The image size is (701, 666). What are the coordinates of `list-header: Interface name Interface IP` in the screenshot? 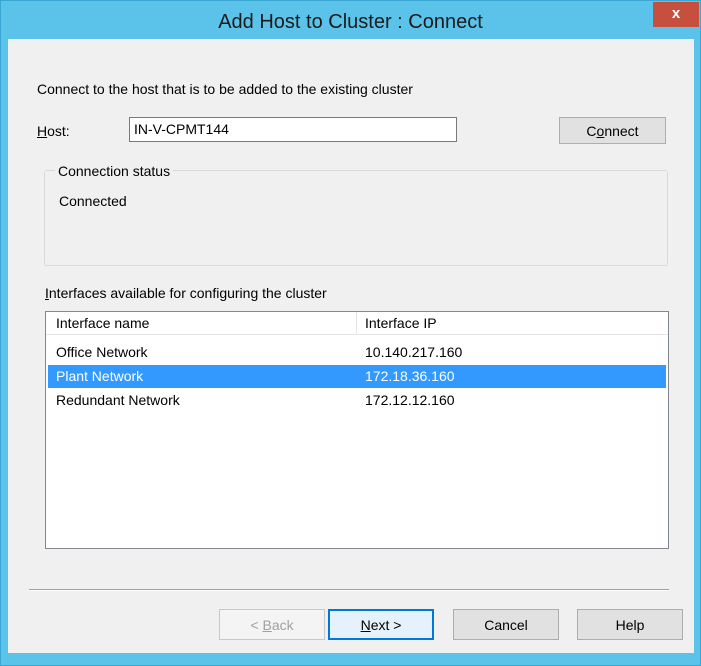 It's located at (357, 323).